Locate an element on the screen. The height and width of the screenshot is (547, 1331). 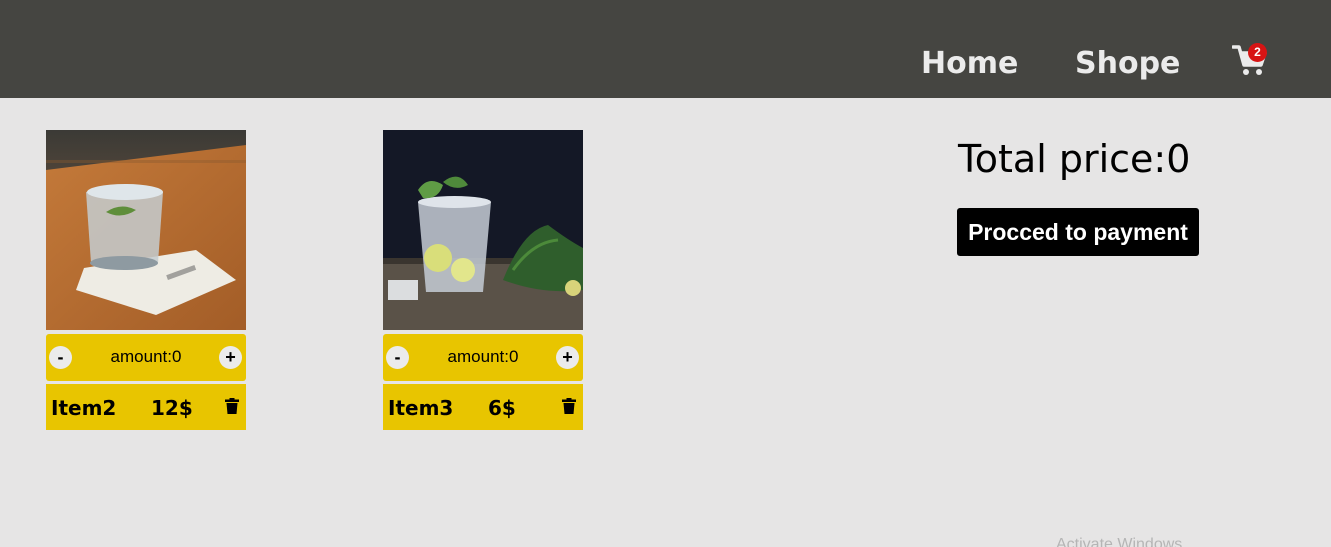
item-price: 6$ is located at coordinates (502, 408).